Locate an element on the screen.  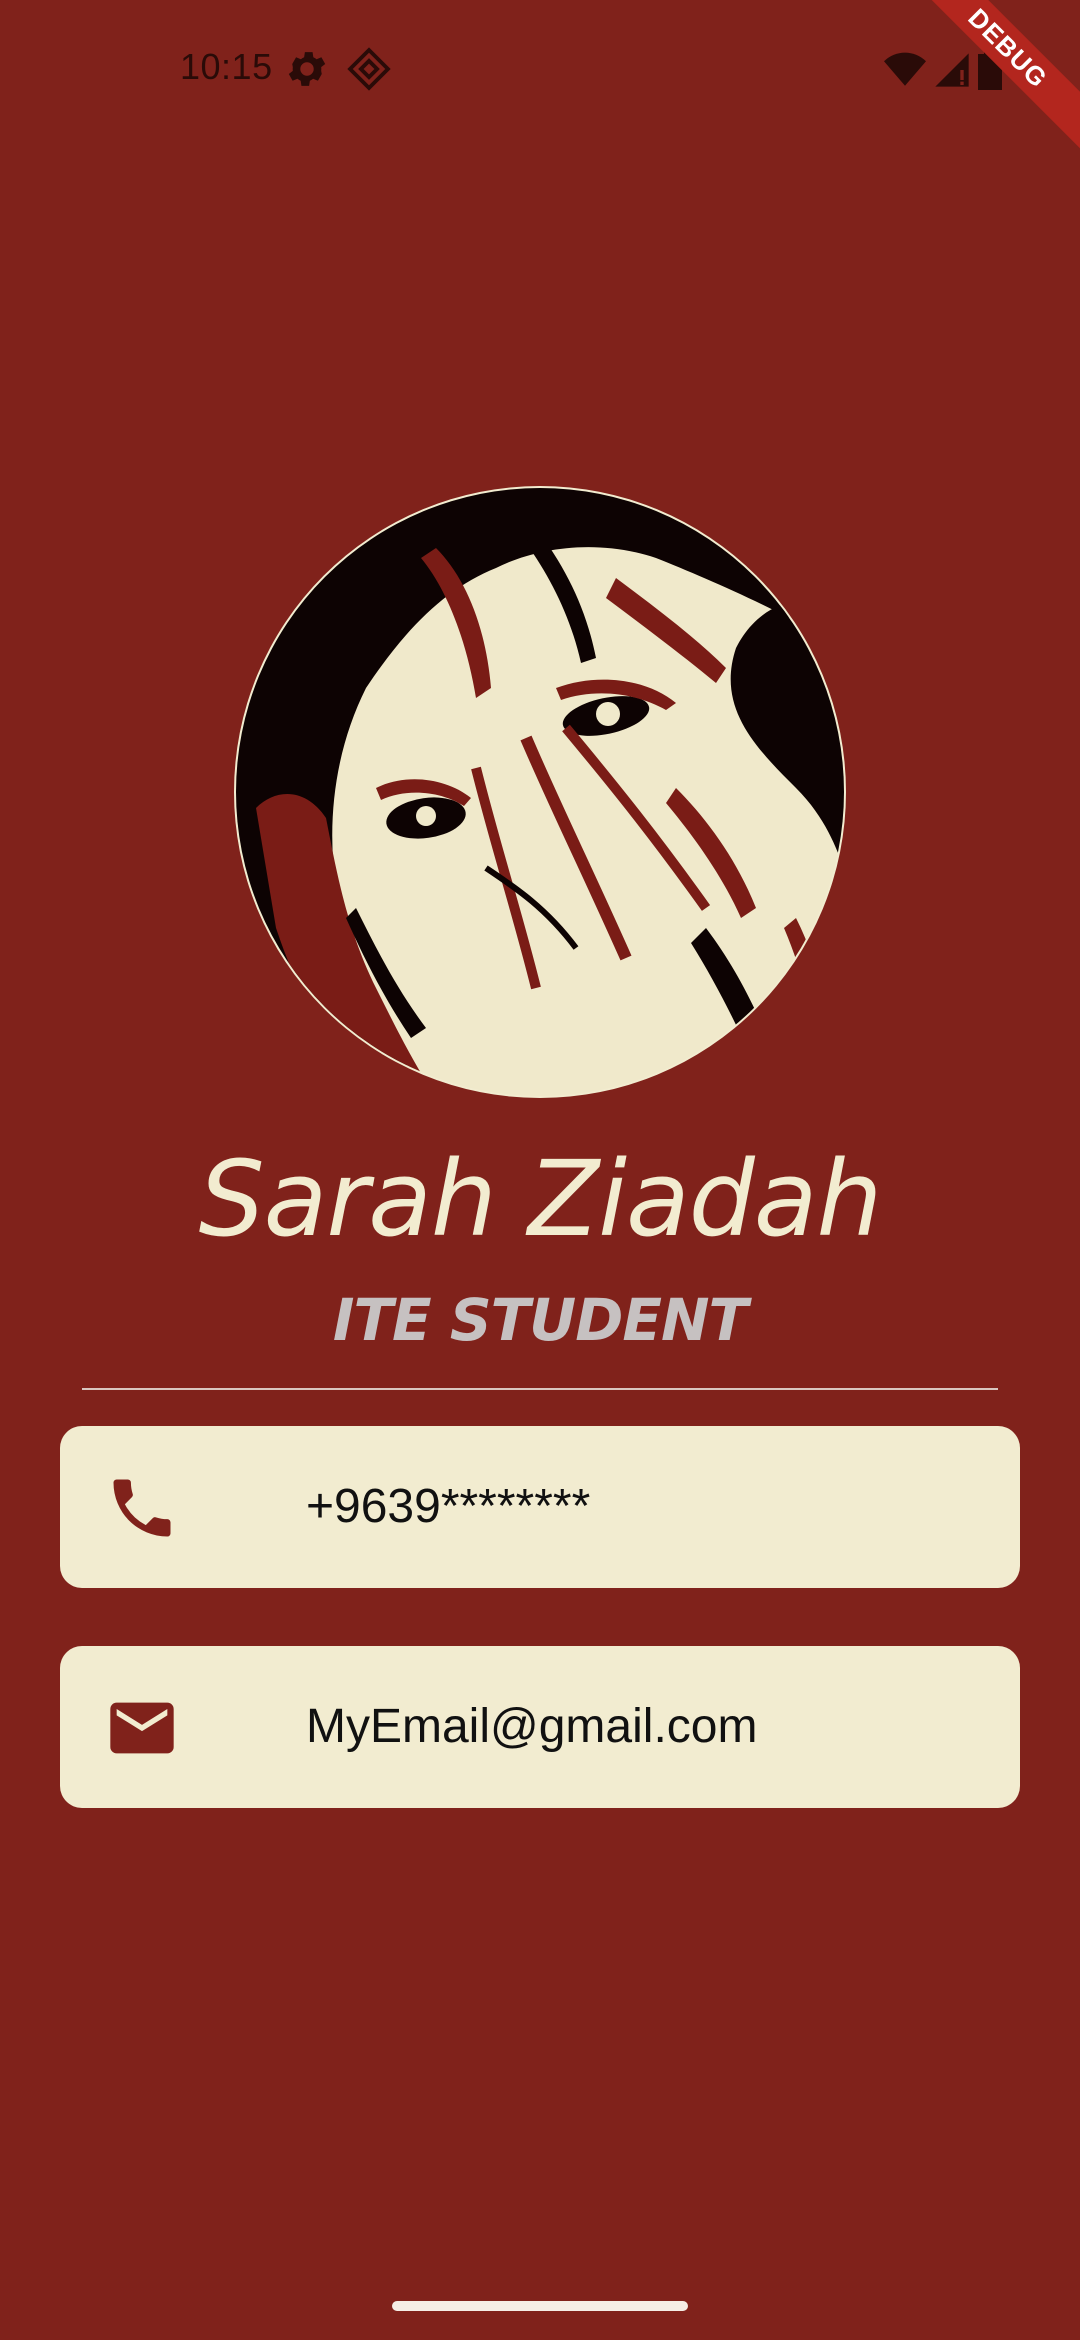
home-indicator is located at coordinates (540, 2306).